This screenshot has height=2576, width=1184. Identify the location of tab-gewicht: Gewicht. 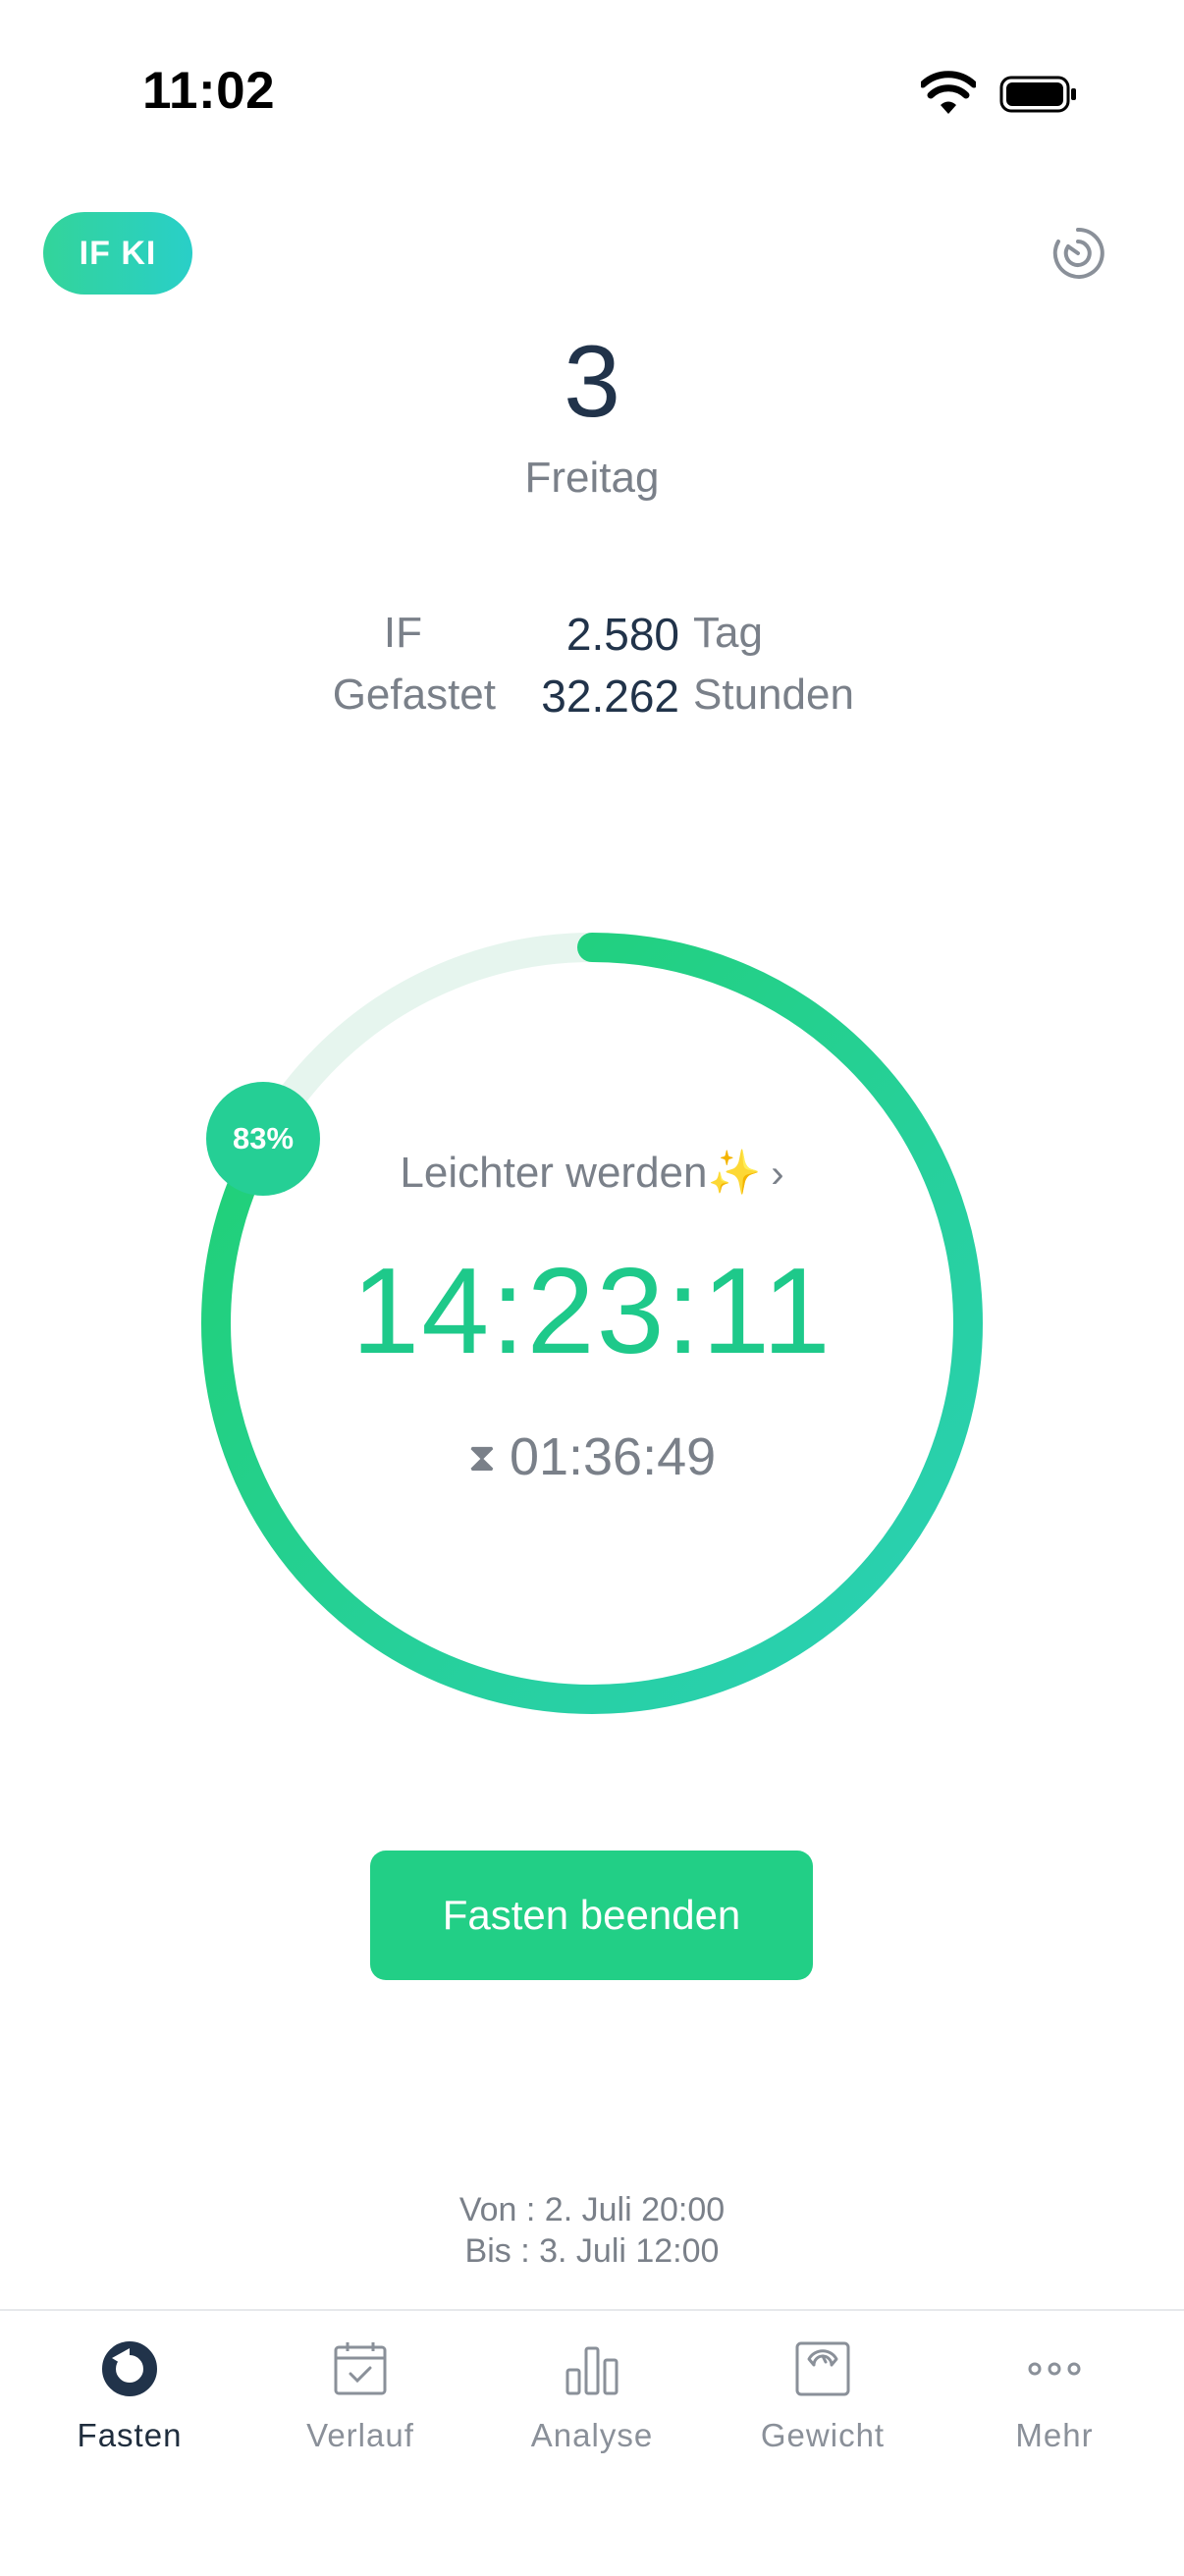
(823, 2400).